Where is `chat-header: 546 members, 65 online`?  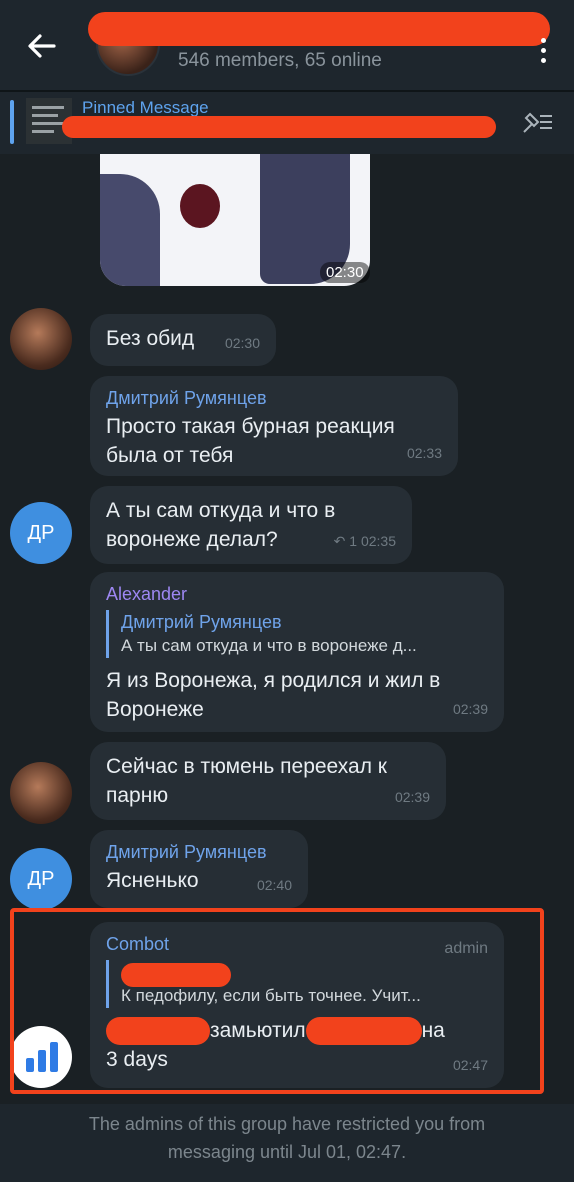
chat-header: 546 members, 65 online is located at coordinates (287, 45).